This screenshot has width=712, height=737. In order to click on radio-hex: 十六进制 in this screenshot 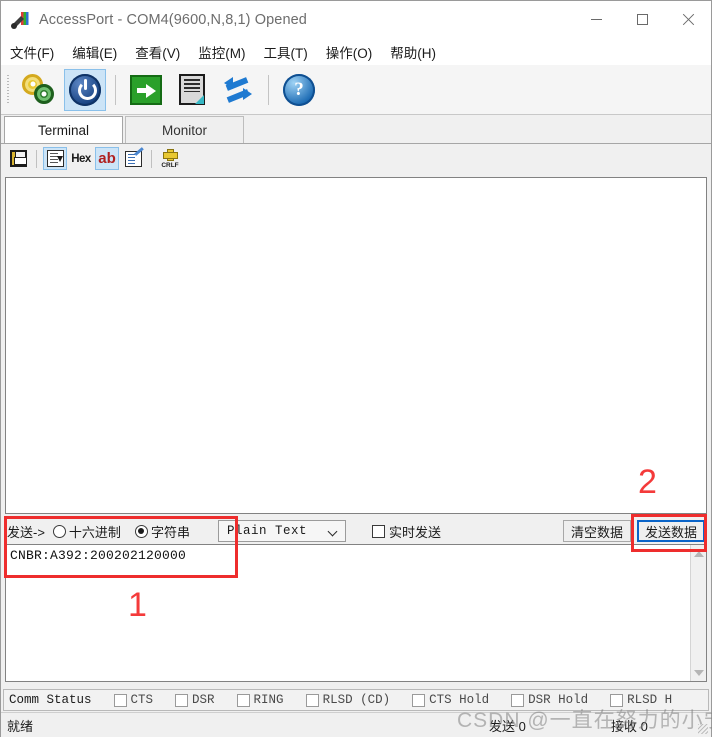, I will do `click(86, 531)`.